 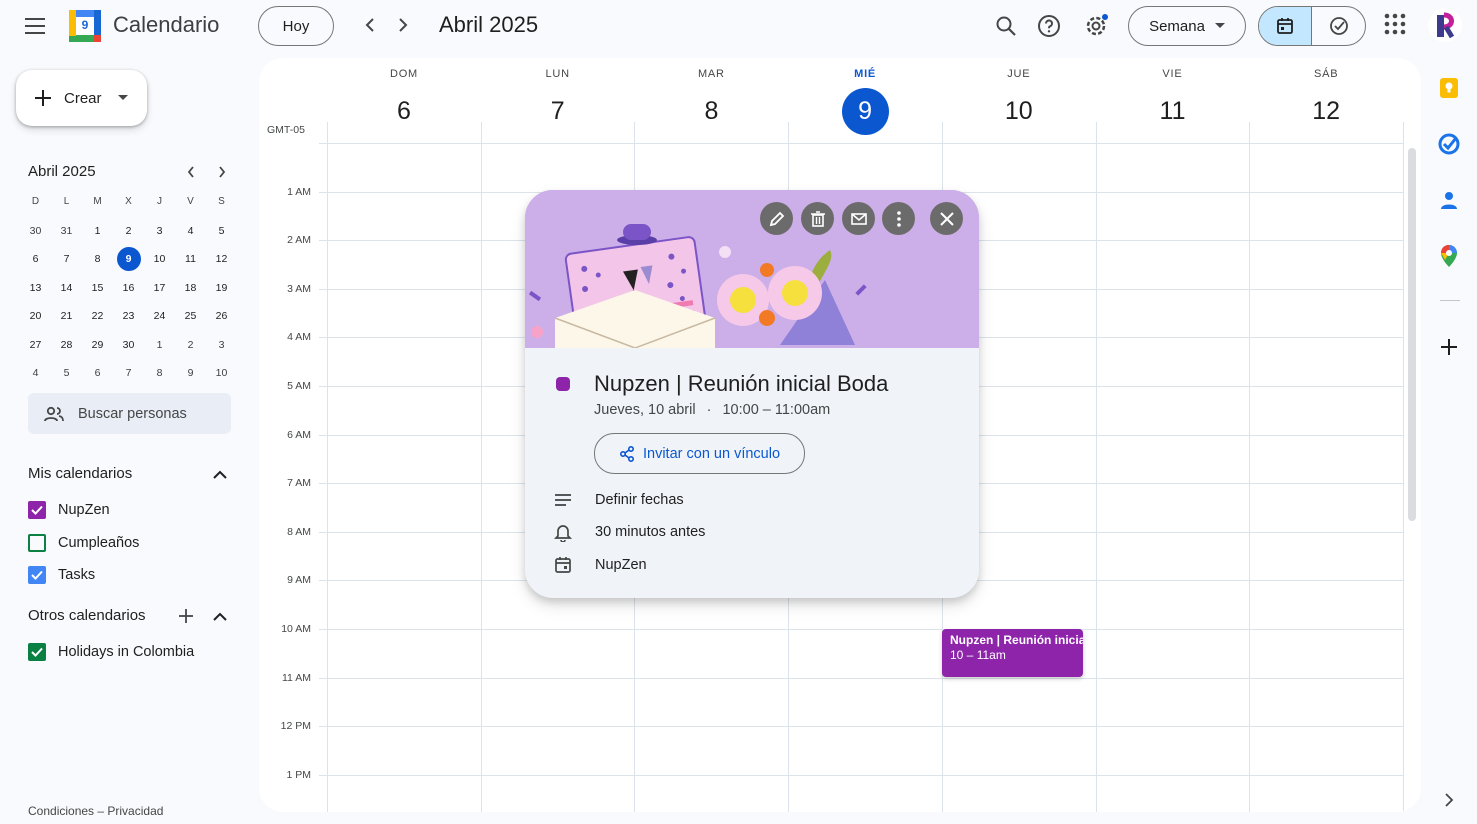 I want to click on mini-calendar-day: 23, so click(x=128, y=316).